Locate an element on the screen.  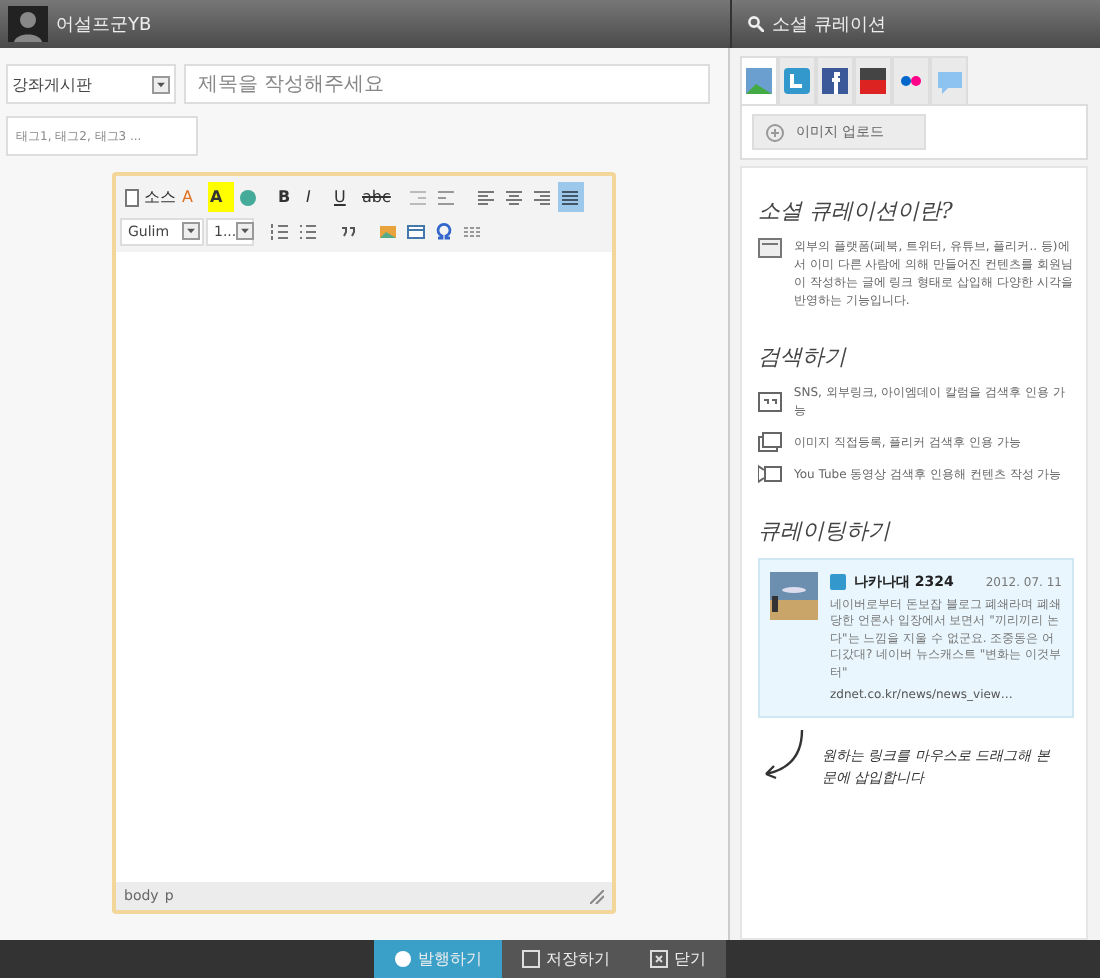
toolbar-button: 소스 is located at coordinates (149, 197).